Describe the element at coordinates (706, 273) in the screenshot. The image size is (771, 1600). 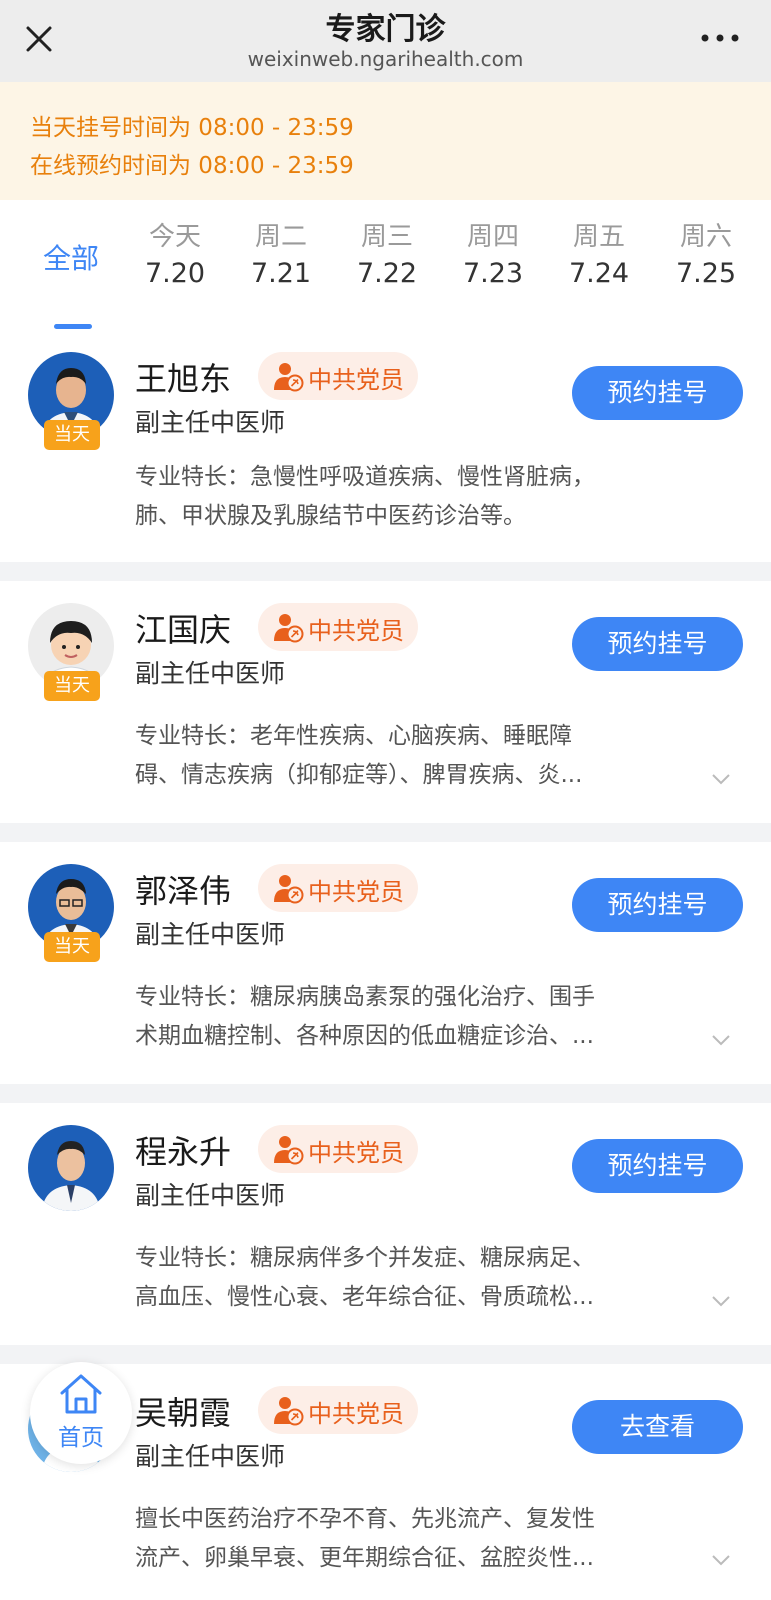
I see `tab-date: 7.25` at that location.